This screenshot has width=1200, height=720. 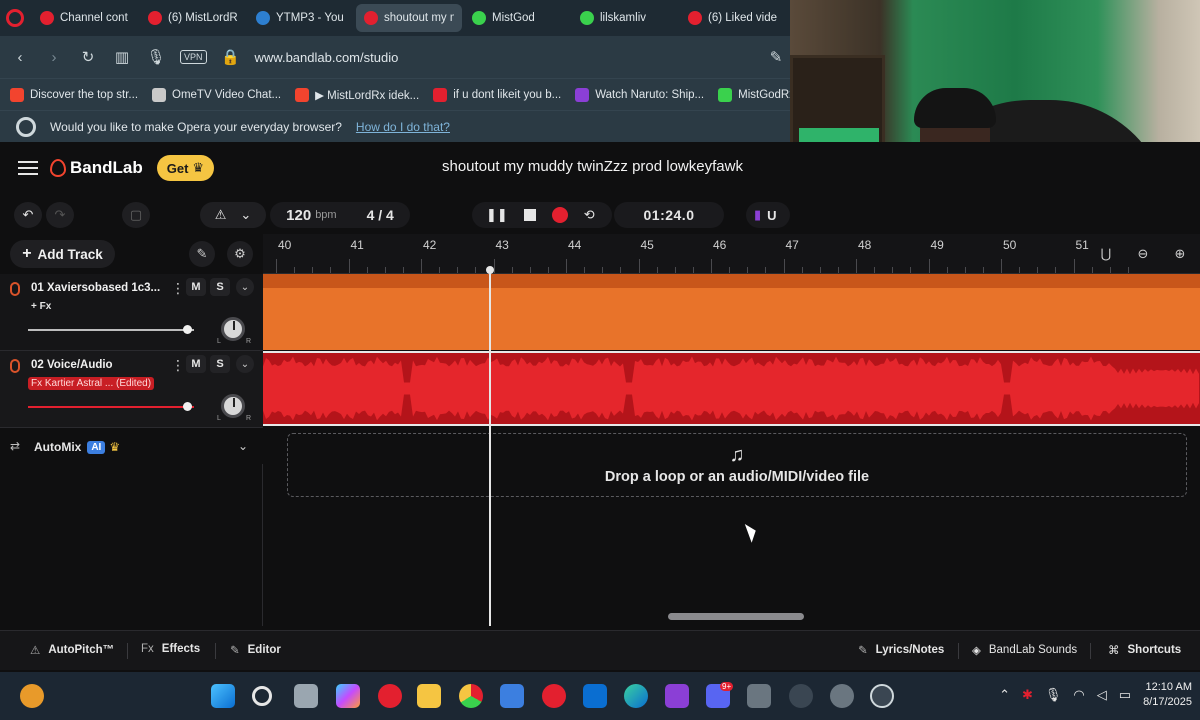 What do you see at coordinates (327, 57) in the screenshot?
I see `url-field: www.bandlab.com/studio` at bounding box center [327, 57].